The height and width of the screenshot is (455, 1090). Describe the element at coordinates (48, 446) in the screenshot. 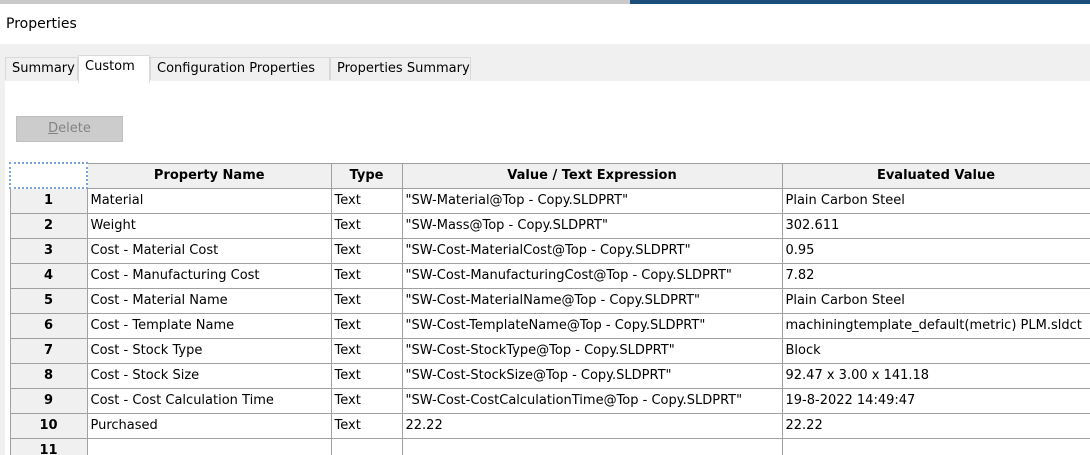

I see `row-number: 11` at that location.